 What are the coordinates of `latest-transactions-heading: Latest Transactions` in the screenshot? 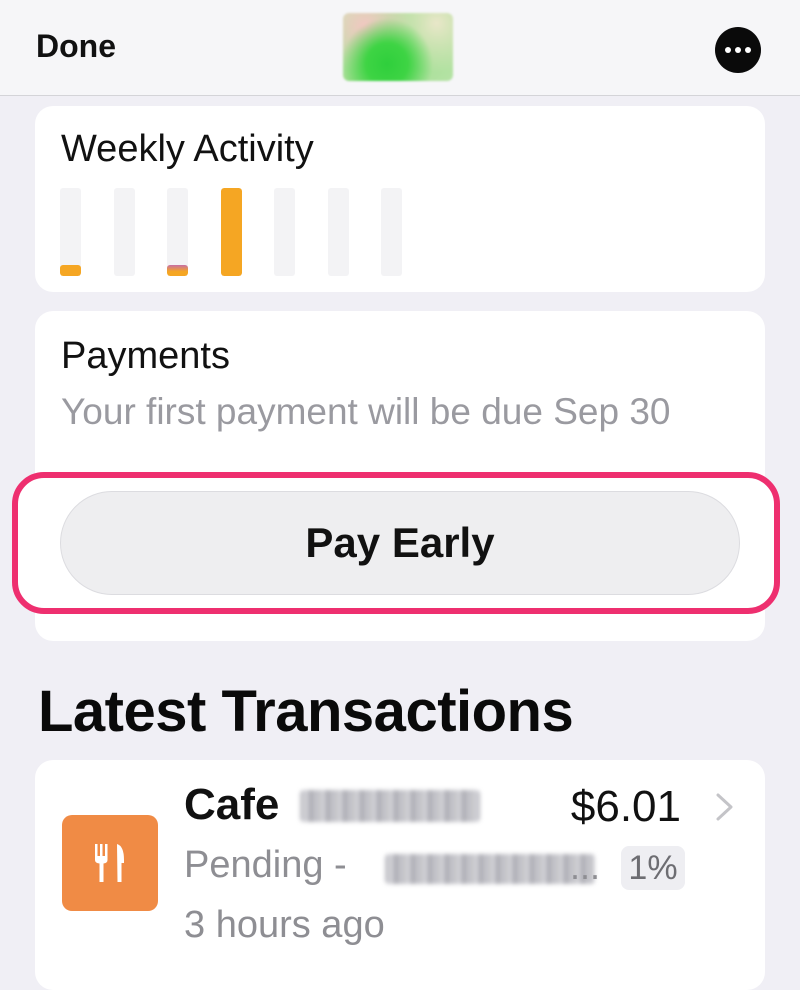 It's located at (306, 711).